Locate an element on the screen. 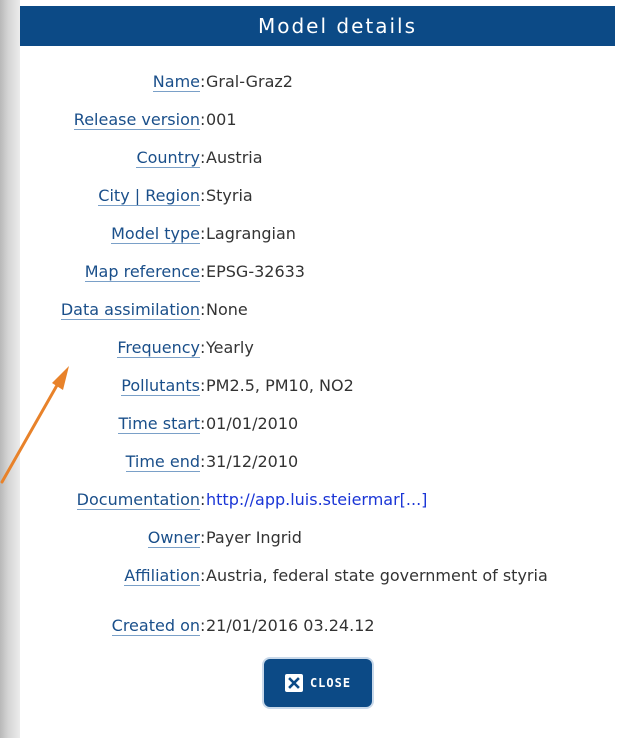  time-start-value: 01/01/2010 is located at coordinates (252, 423).